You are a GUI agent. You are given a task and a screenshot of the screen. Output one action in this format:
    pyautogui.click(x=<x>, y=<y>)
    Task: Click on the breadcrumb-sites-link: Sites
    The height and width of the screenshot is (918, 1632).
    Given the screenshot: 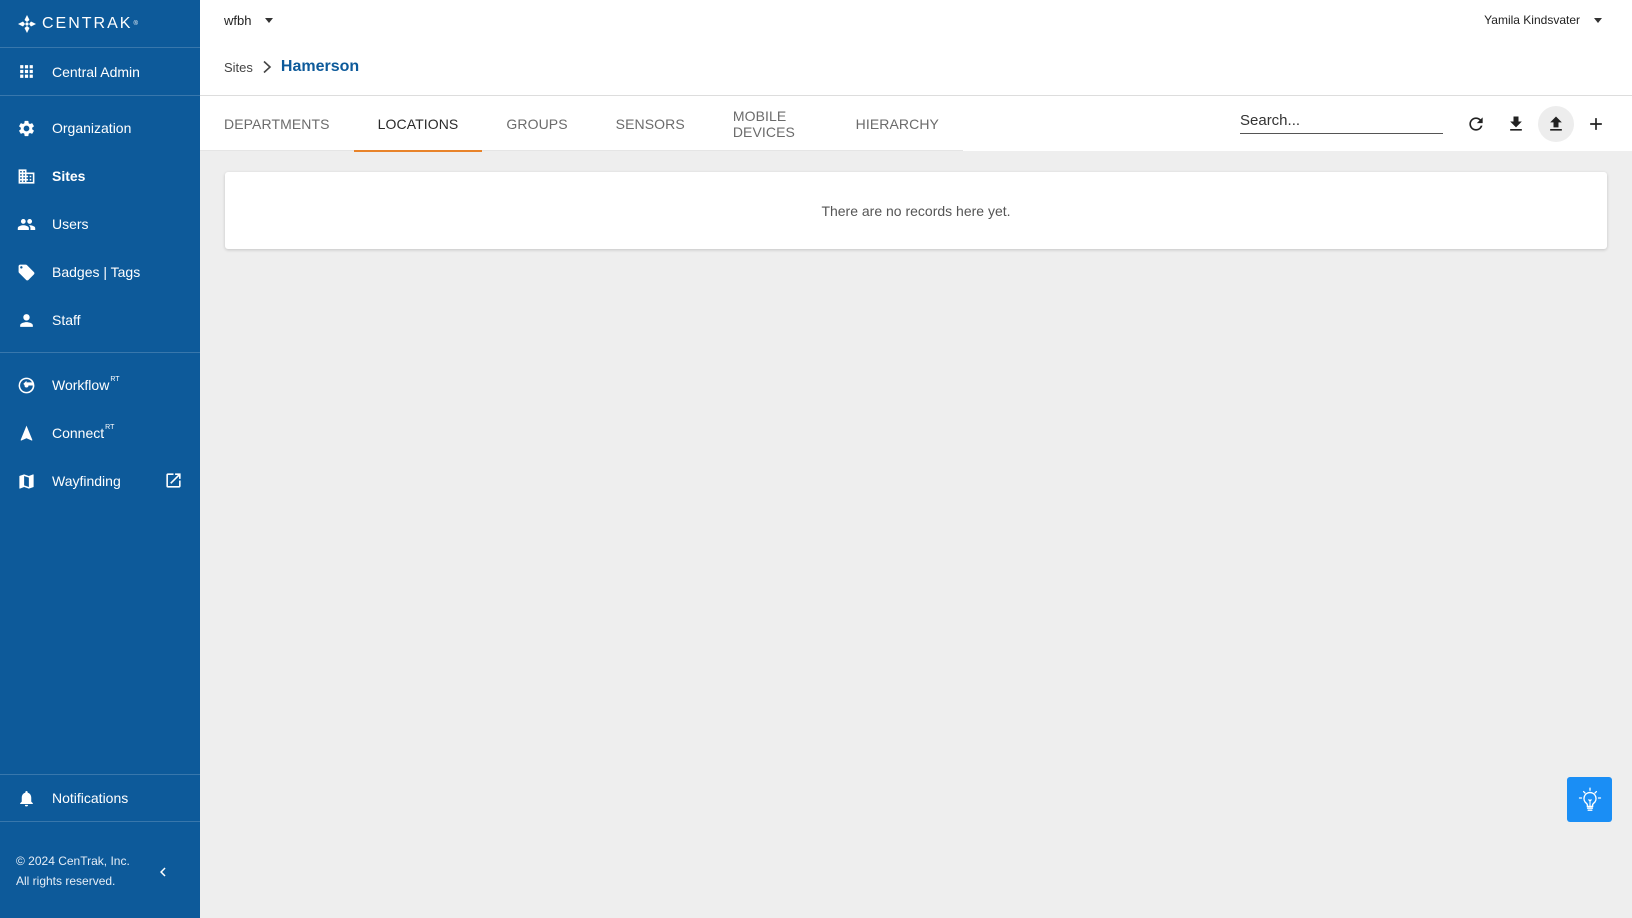 What is the action you would take?
    pyautogui.click(x=238, y=67)
    